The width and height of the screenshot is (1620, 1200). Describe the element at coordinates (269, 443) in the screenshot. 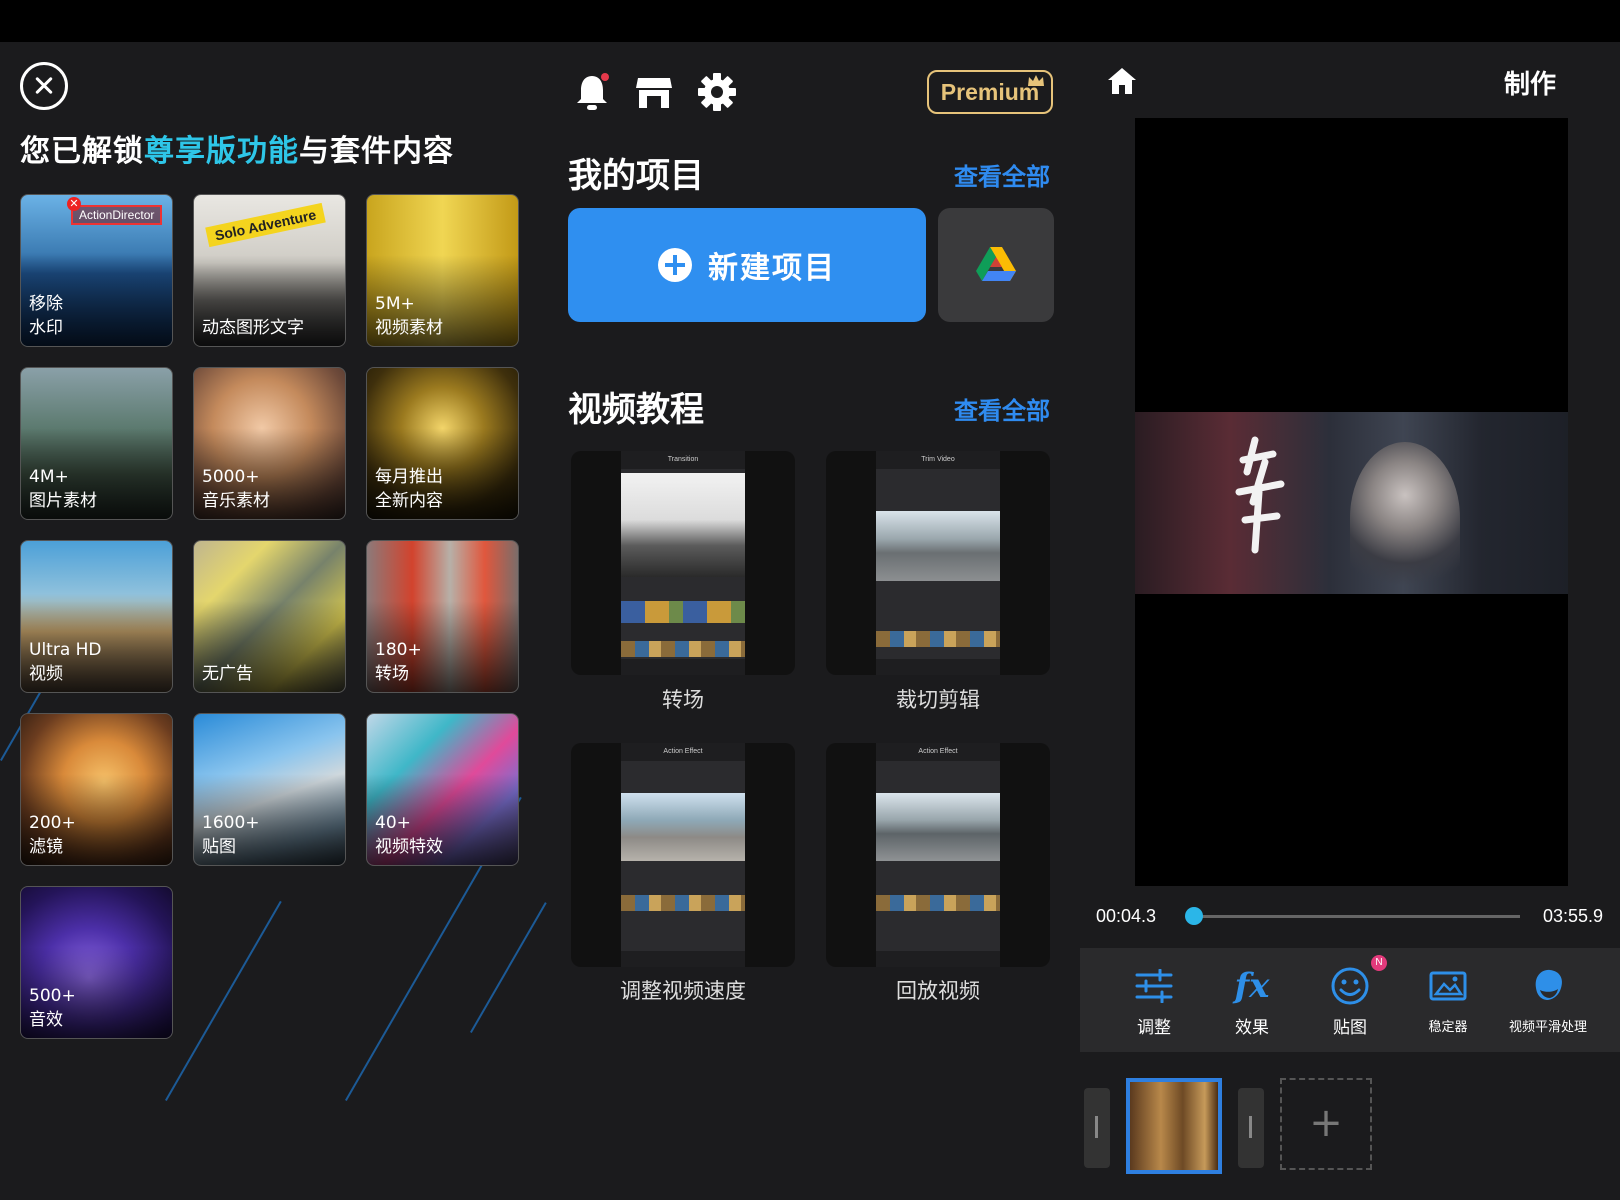

I see `feature-tile-stock-music: 5000+ 音乐素材` at that location.